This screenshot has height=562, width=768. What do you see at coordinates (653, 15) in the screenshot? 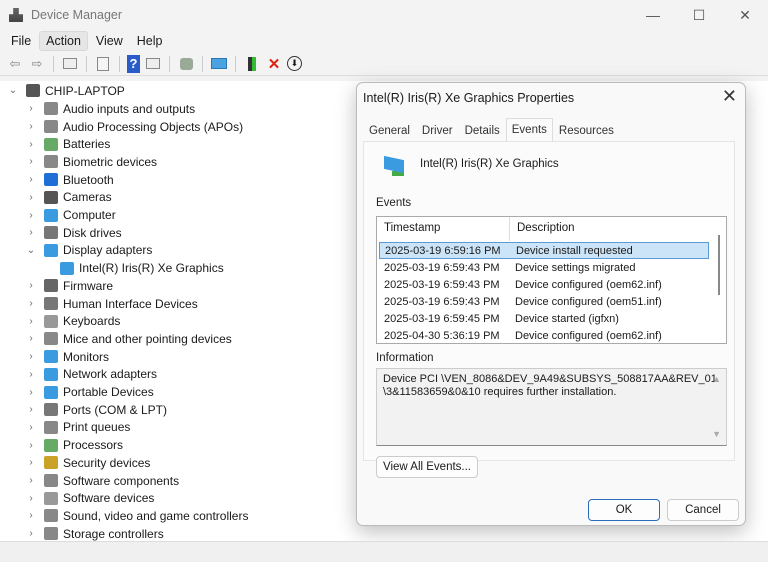
I see `minimize-button: —` at bounding box center [653, 15].